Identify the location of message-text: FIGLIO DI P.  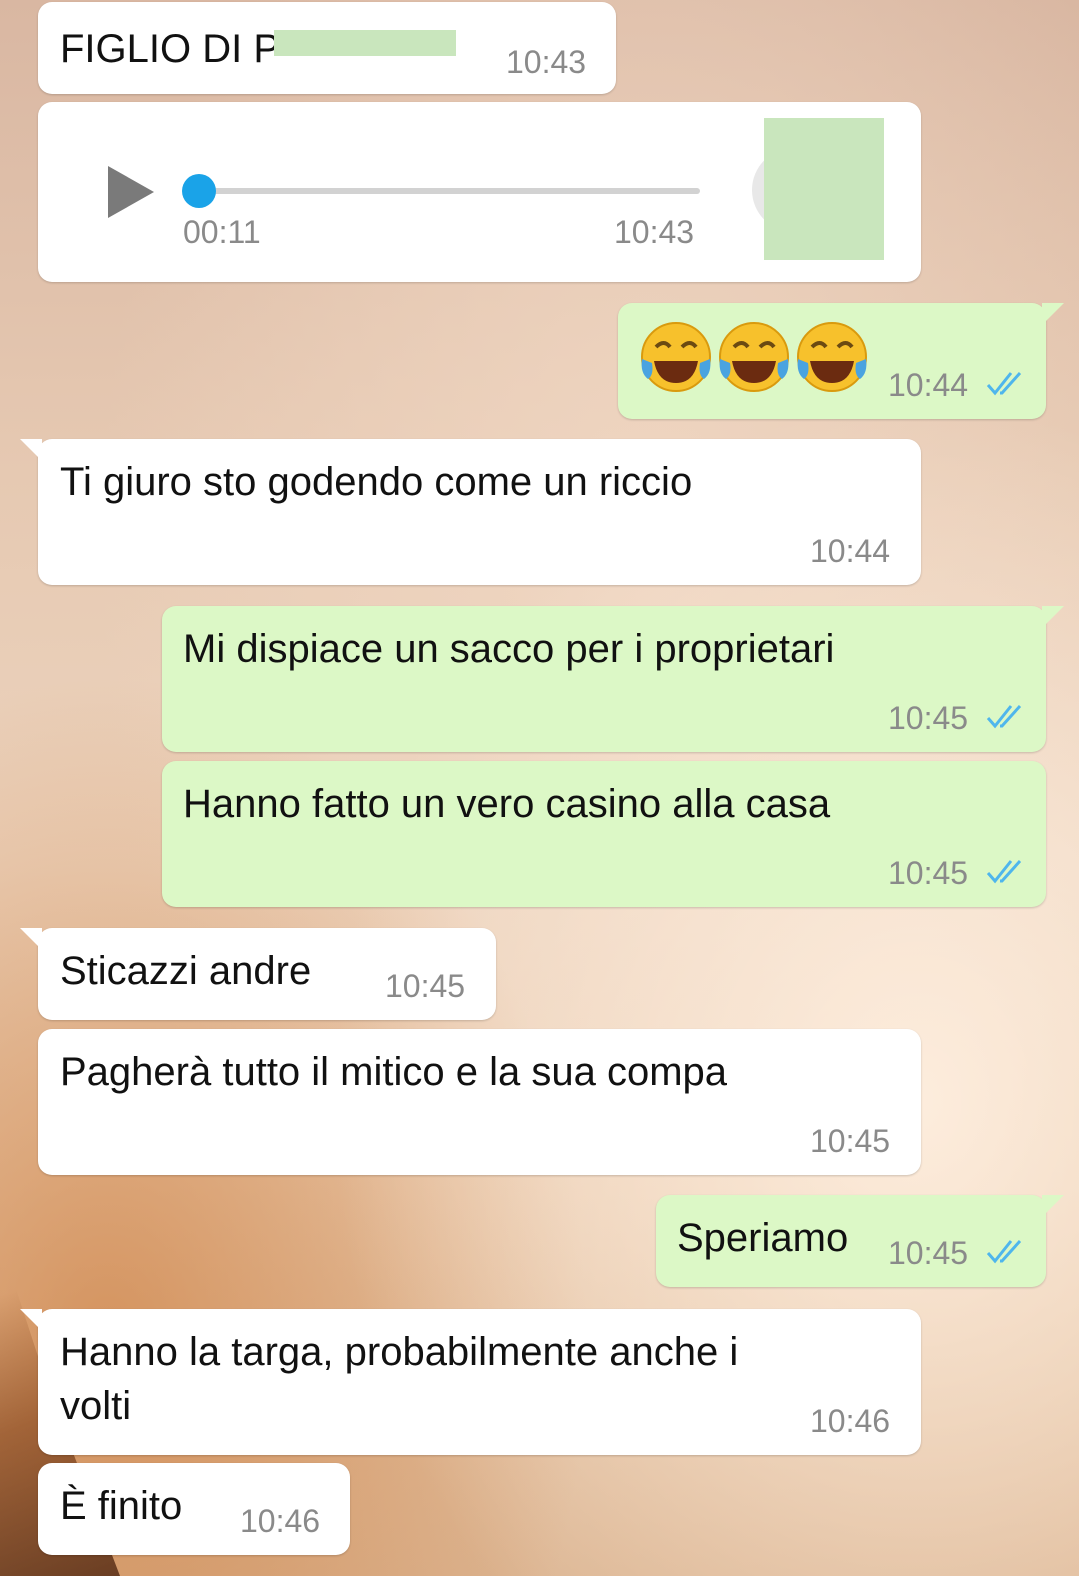
(170, 49).